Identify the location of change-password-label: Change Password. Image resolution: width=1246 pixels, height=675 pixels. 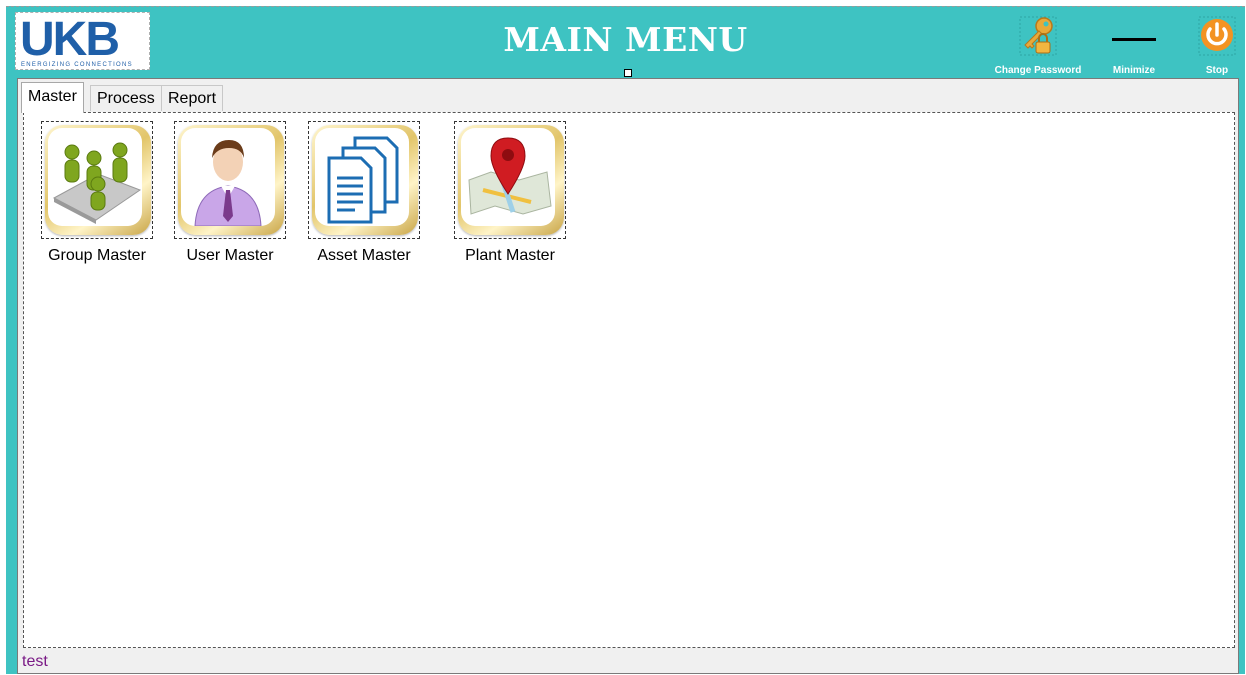
(1038, 70).